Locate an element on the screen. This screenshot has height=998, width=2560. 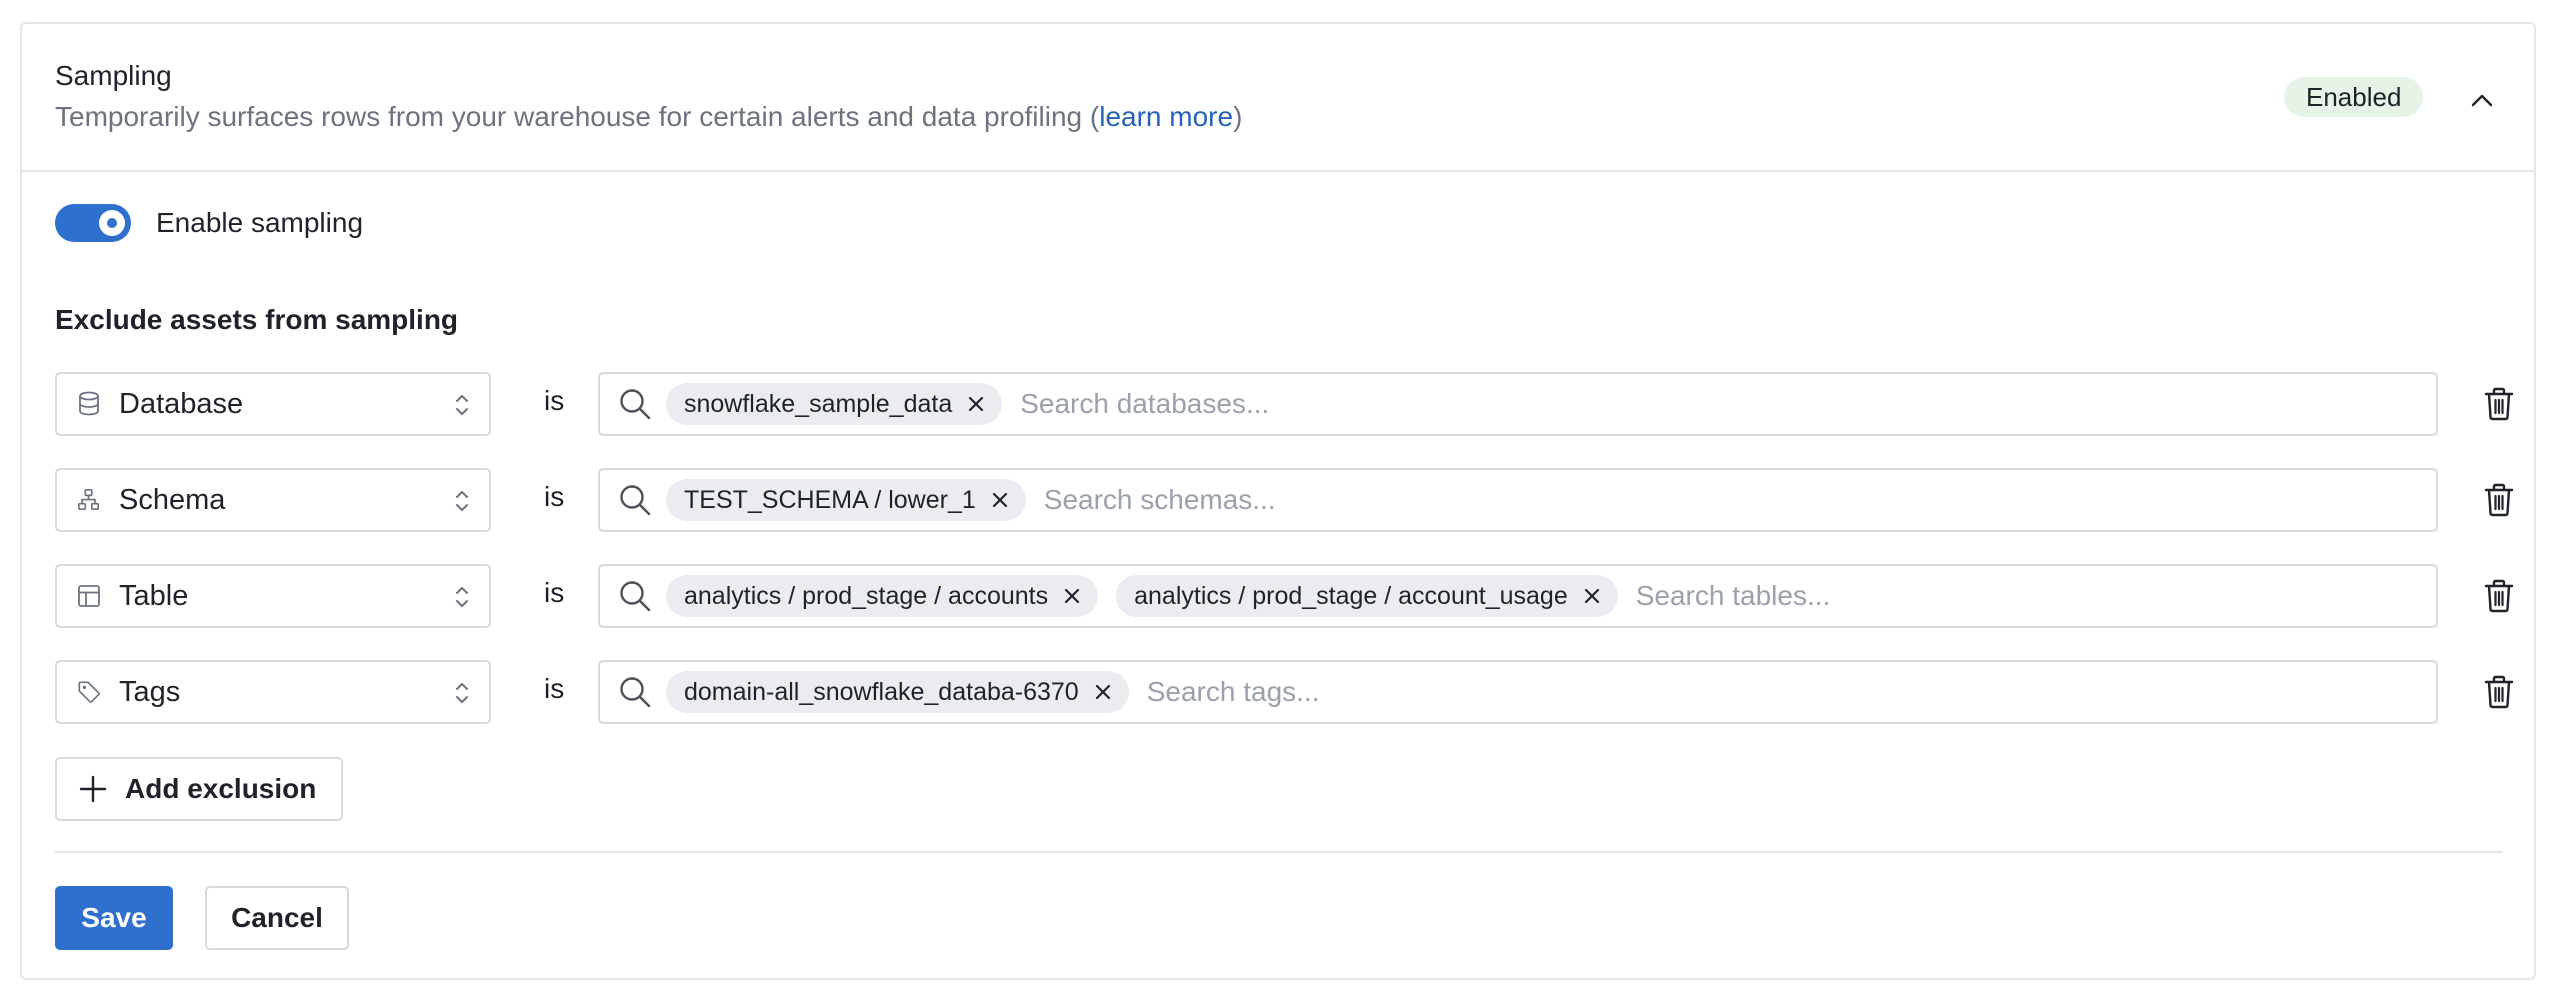
exclusions-title: Exclude assets from sampling is located at coordinates (257, 319).